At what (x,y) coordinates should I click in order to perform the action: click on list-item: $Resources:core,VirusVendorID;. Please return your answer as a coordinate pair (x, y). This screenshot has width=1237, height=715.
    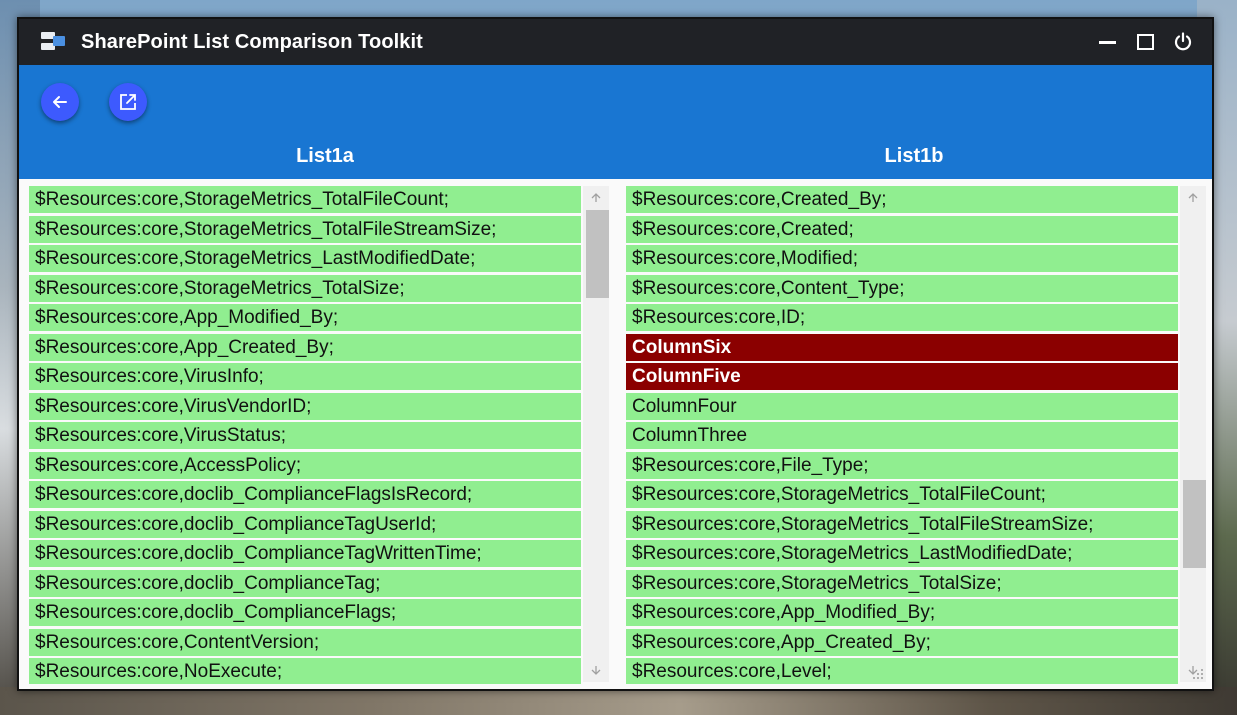
    Looking at the image, I should click on (305, 406).